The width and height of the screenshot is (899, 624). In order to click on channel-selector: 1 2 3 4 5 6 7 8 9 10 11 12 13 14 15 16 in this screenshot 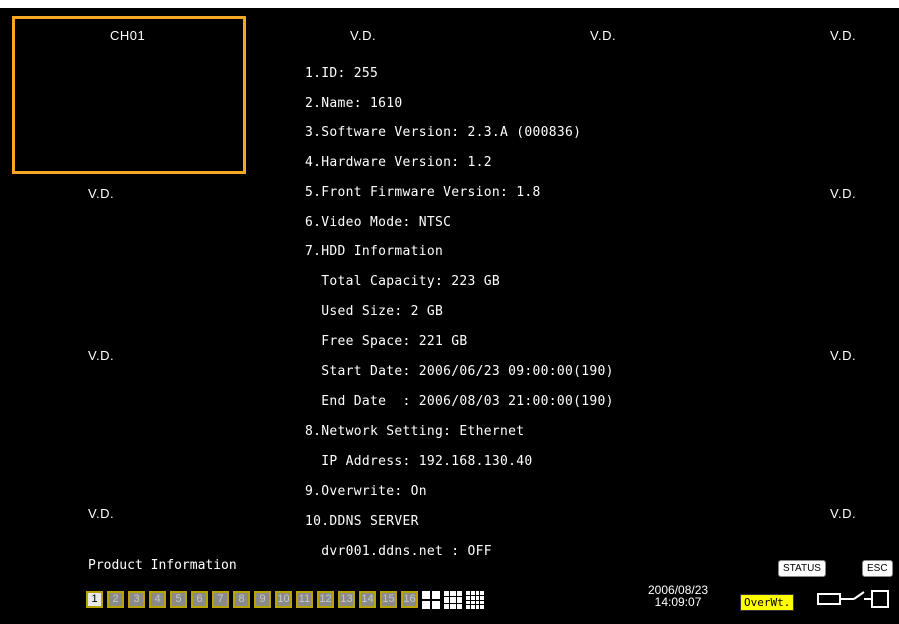, I will do `click(285, 602)`.